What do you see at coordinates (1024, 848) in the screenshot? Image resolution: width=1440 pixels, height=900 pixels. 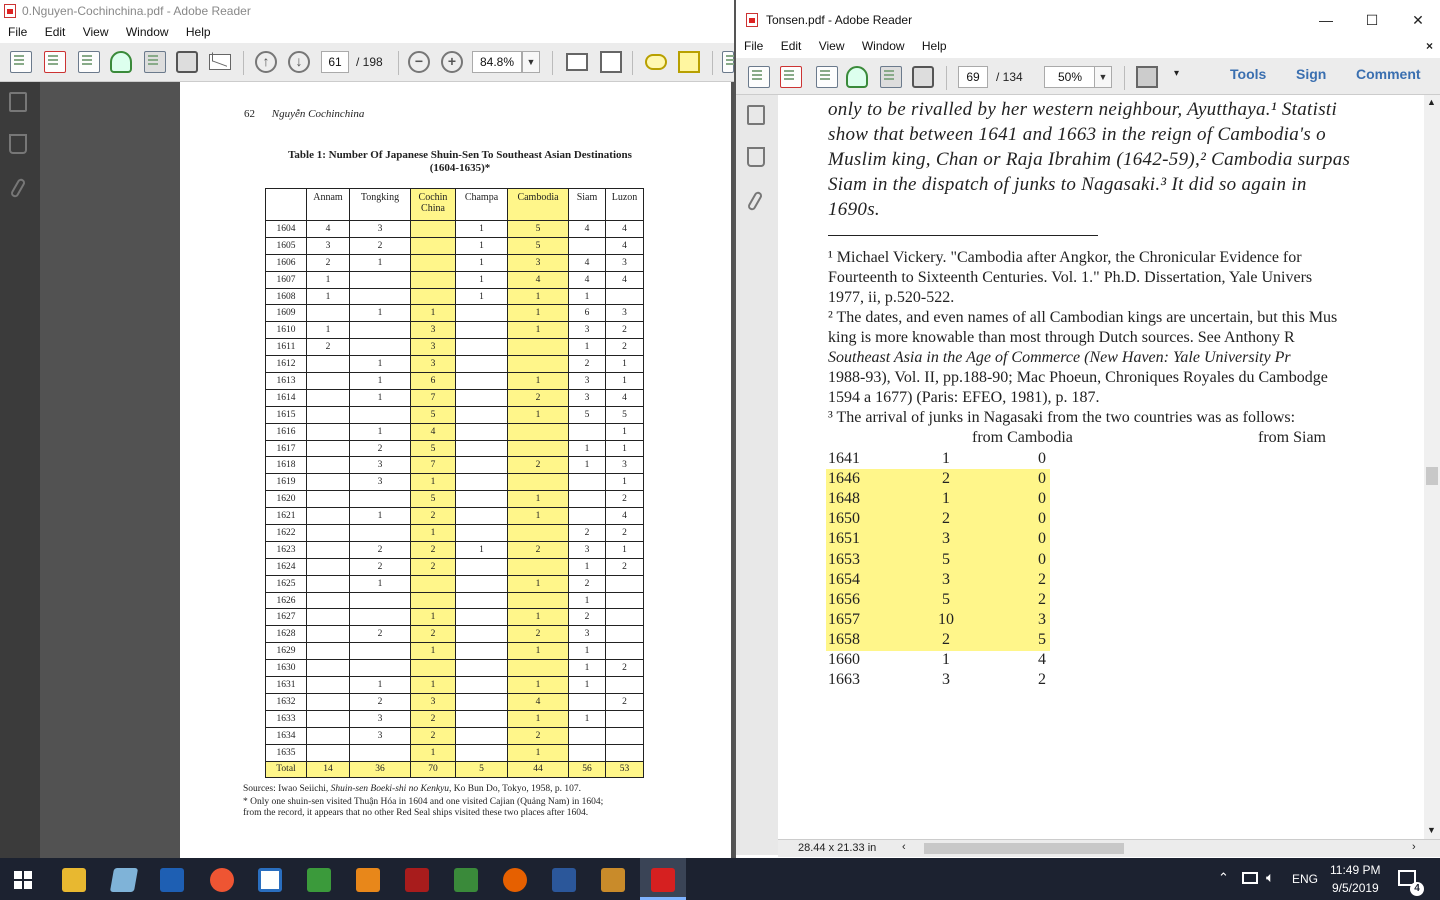 I see `horizontal-scroll-thumb` at bounding box center [1024, 848].